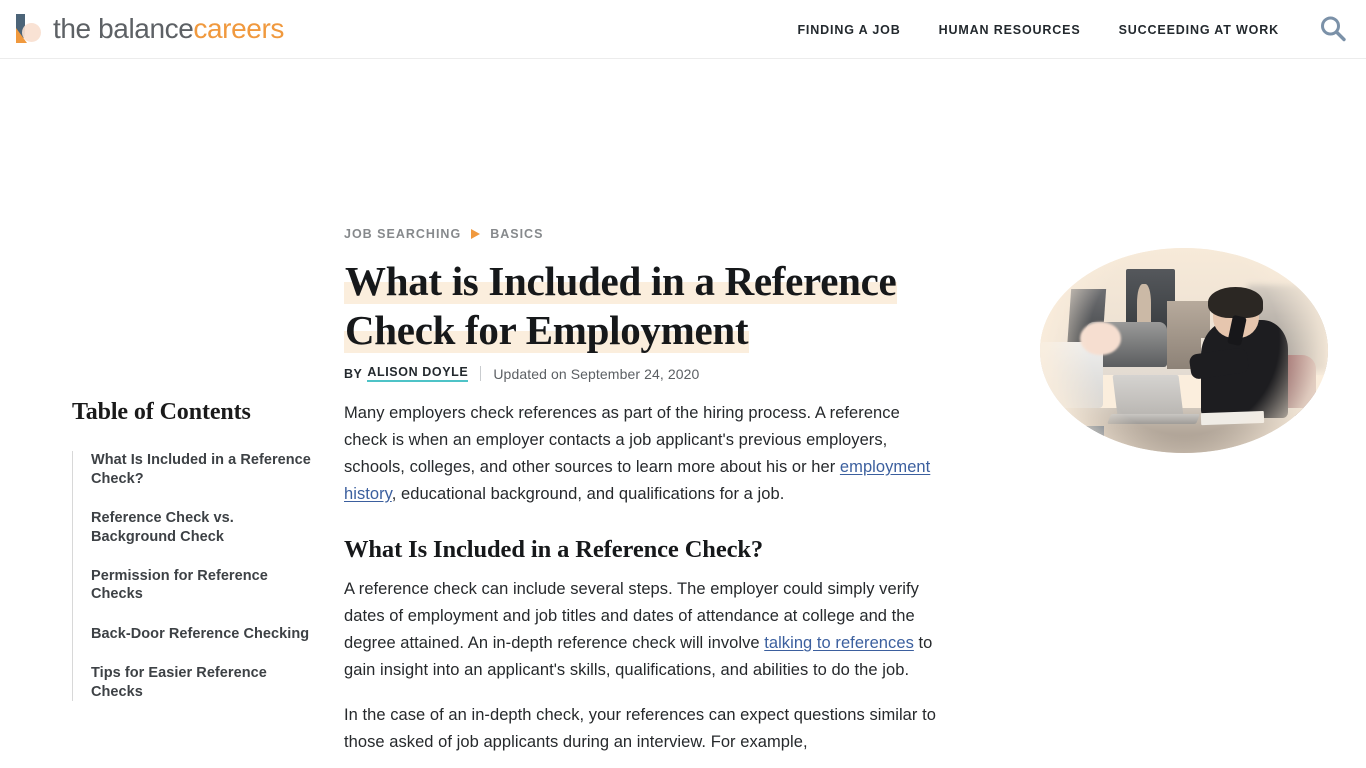 This screenshot has height=768, width=1366. I want to click on nav-item-succeeding-at-work: SUCCEEDING AT WORK, so click(1199, 30).